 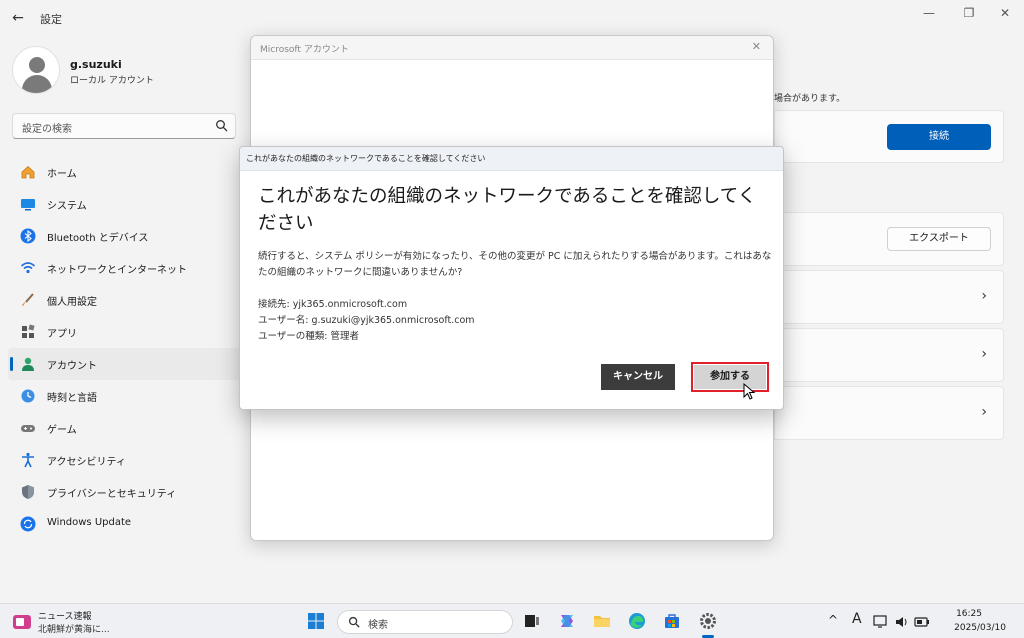 I want to click on apps-icon, so click(x=28, y=331).